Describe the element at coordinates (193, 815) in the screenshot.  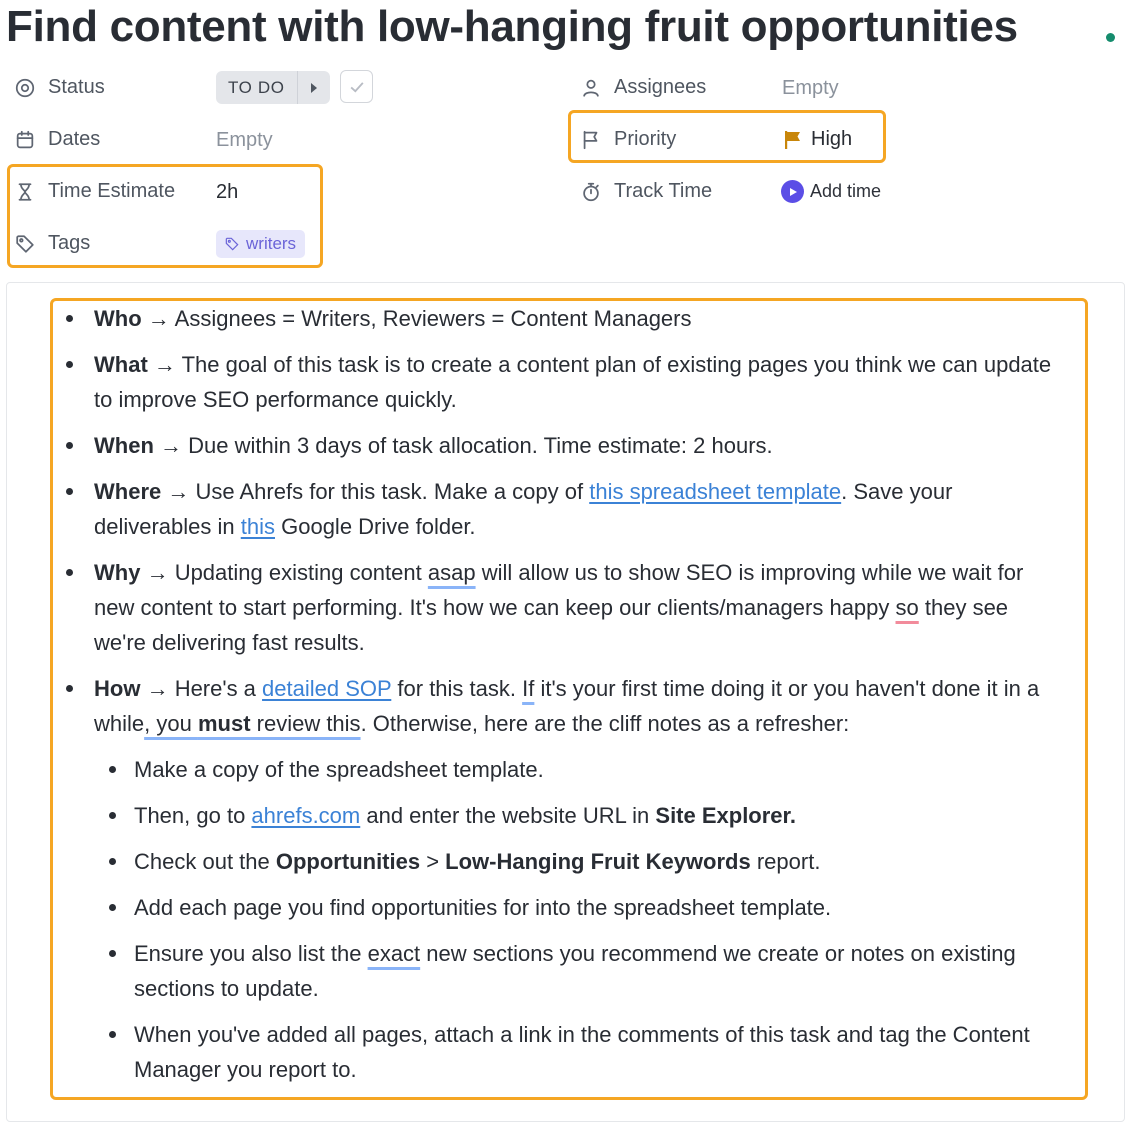
I see `step-2-text-a: Then, go to` at that location.